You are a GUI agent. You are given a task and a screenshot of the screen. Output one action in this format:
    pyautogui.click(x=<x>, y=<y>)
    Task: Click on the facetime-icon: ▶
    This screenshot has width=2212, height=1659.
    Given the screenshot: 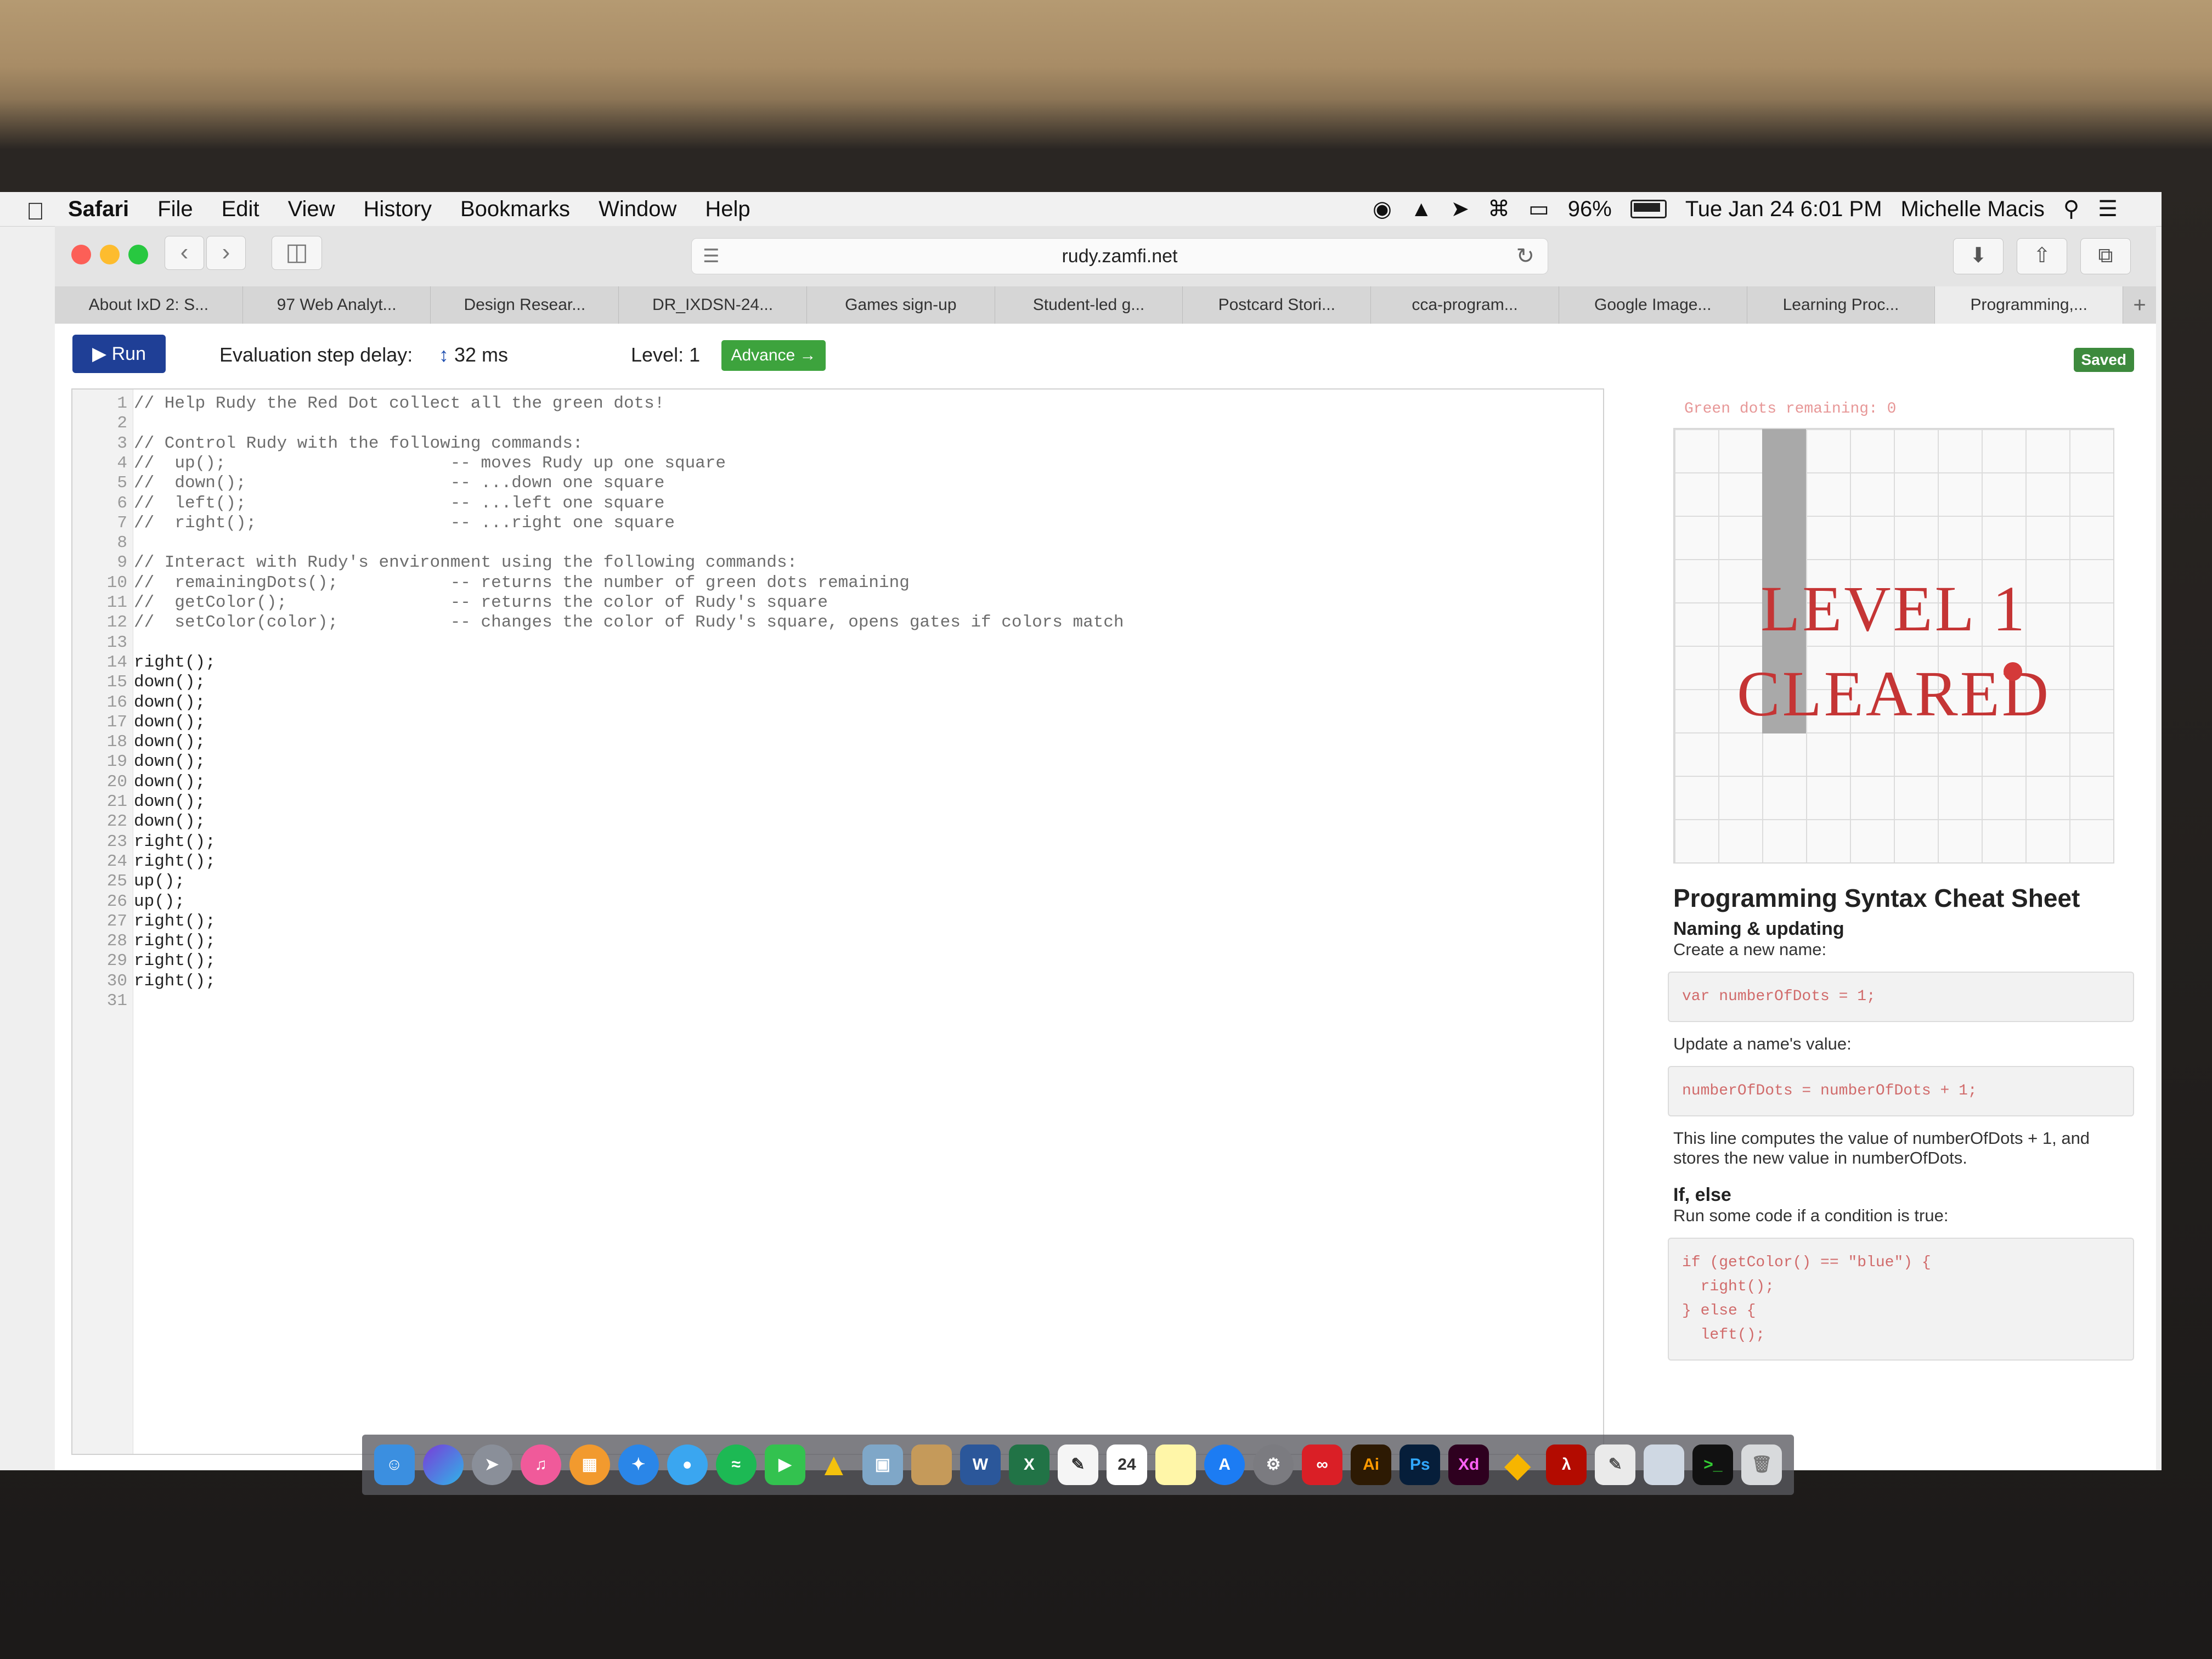 What is the action you would take?
    pyautogui.click(x=785, y=1465)
    